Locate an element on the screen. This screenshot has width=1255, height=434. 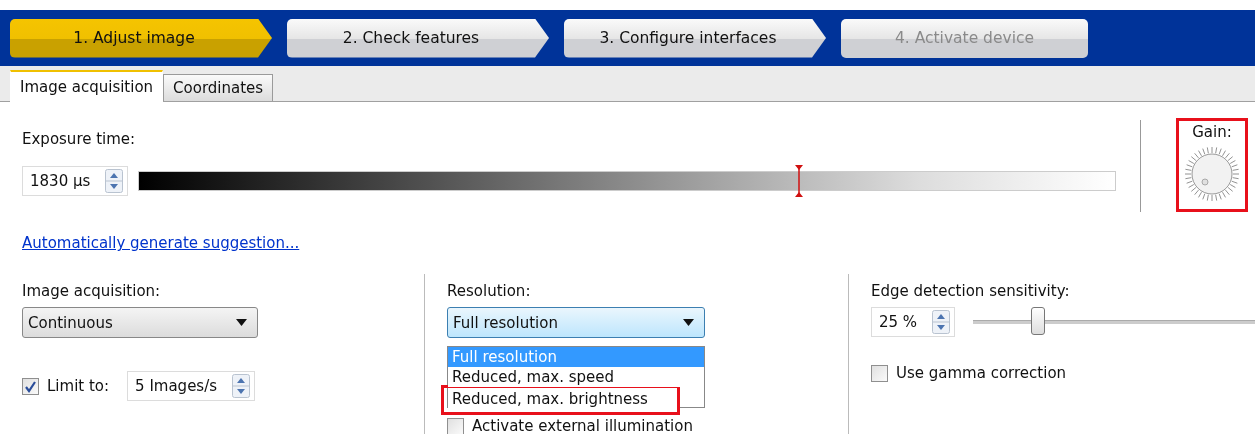
dropdown-option: Reduced, max. brightness is located at coordinates (562, 399).